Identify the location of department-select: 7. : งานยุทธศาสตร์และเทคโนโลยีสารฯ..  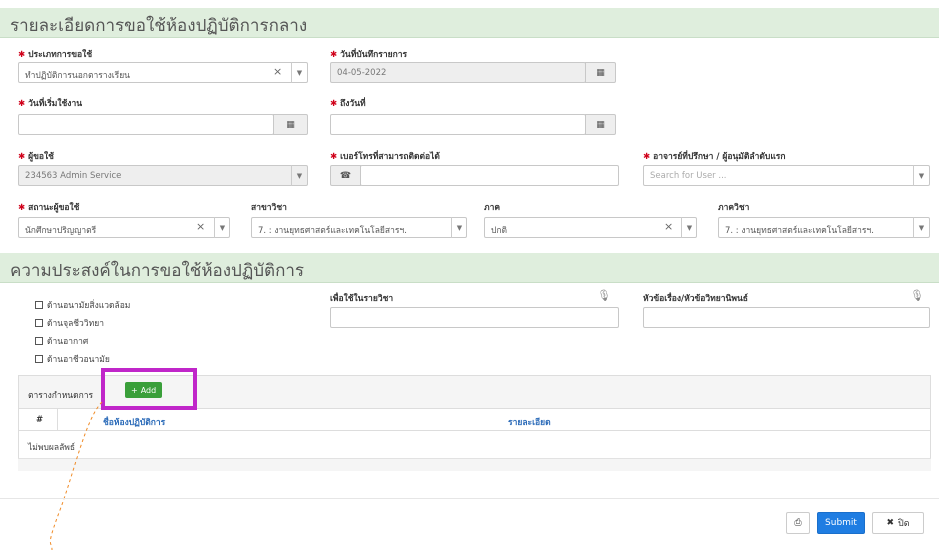
(824, 227).